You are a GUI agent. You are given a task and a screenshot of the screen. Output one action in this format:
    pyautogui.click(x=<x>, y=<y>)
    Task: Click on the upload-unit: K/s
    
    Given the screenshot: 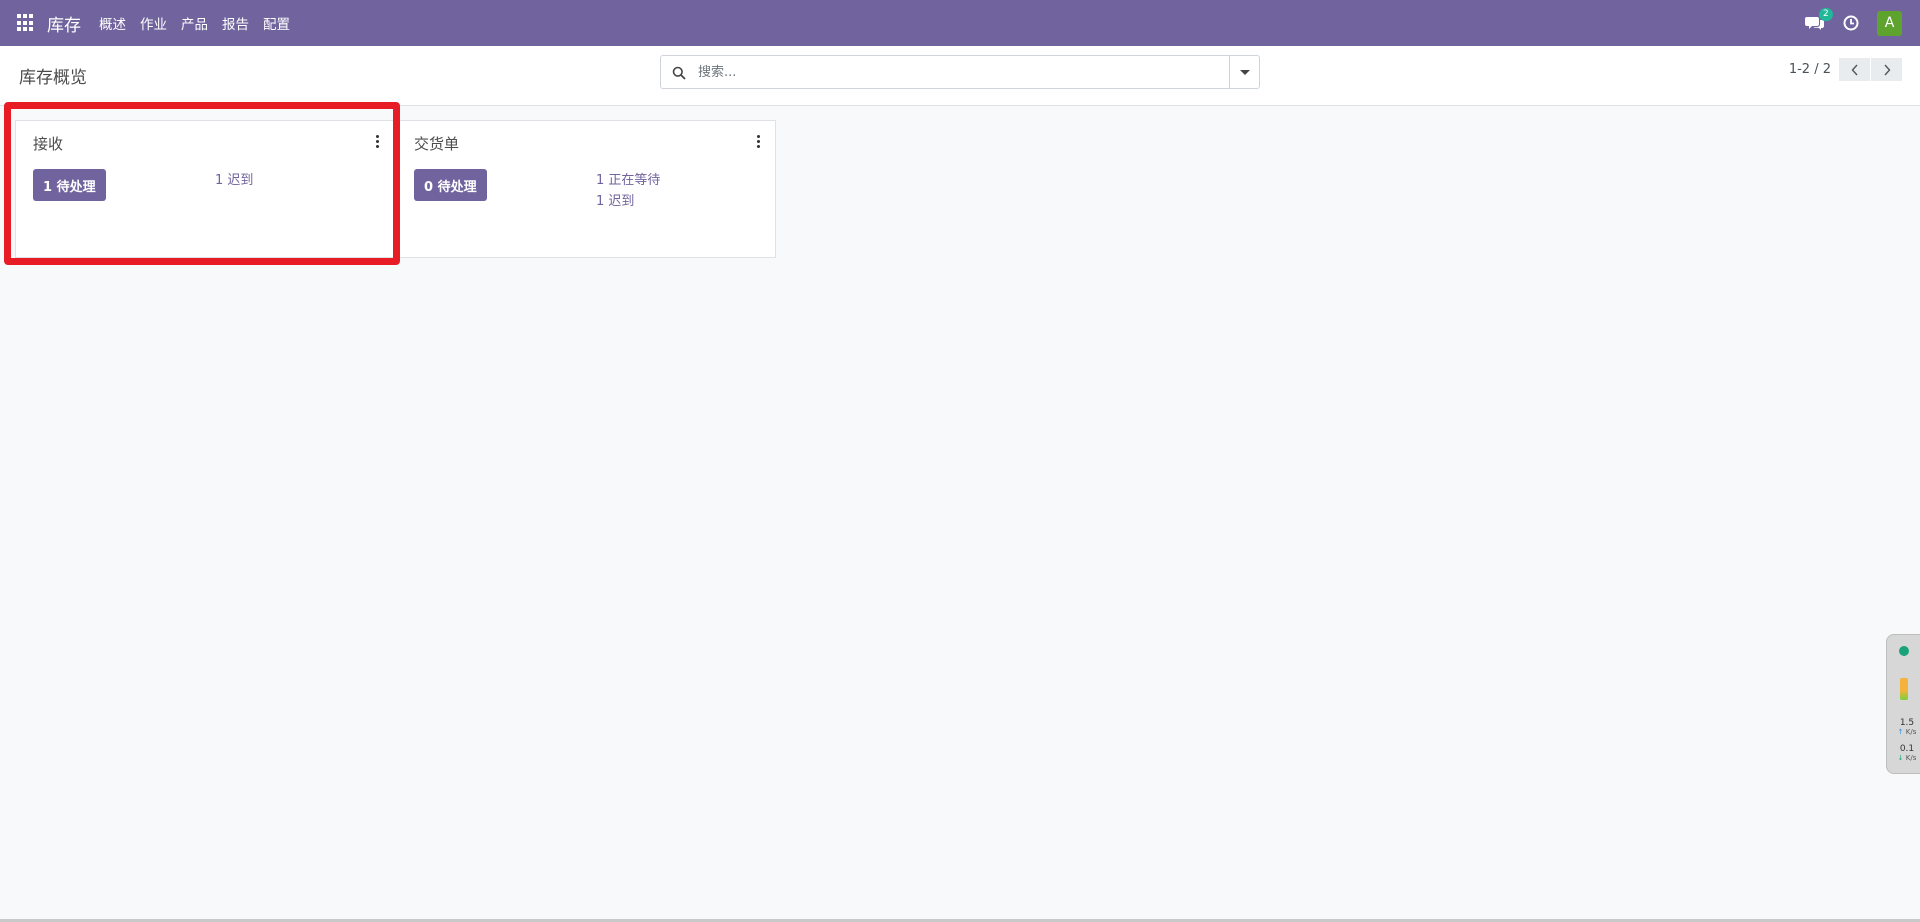 What is the action you would take?
    pyautogui.click(x=1911, y=732)
    